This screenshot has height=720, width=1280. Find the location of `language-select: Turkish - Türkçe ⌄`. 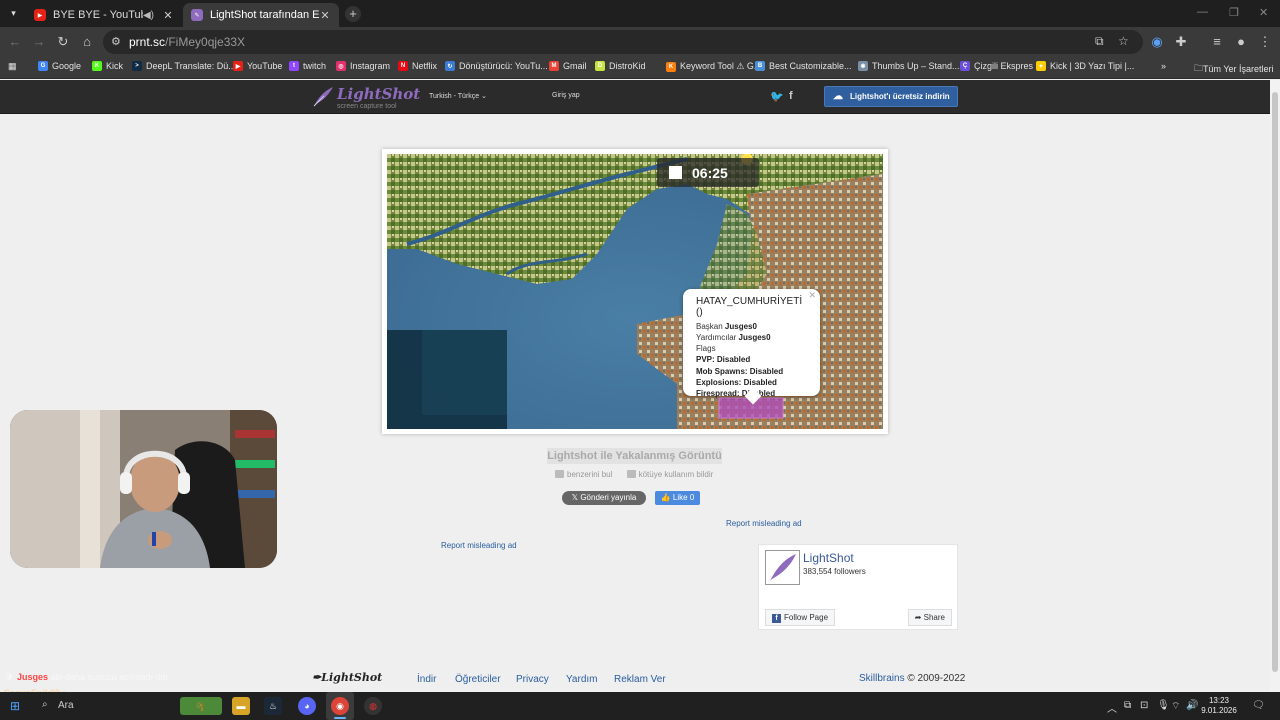

language-select: Turkish - Türkçe ⌄ is located at coordinates (458, 96).